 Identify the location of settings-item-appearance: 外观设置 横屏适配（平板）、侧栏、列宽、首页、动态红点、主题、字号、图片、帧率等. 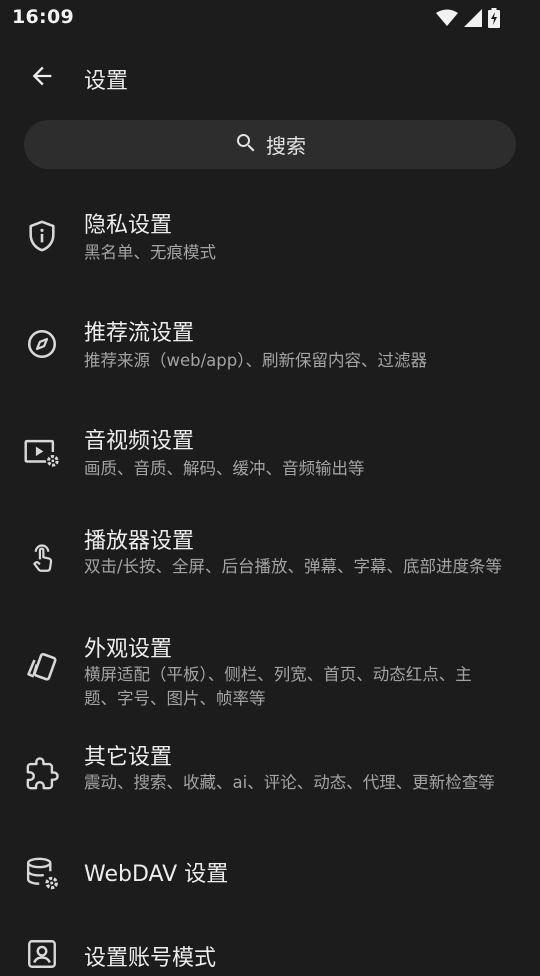
(270, 669).